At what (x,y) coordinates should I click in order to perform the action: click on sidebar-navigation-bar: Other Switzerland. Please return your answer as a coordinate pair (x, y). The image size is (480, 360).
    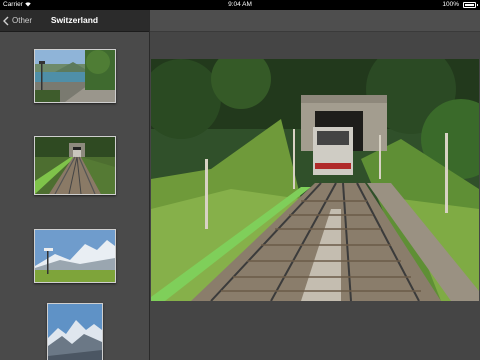
    Looking at the image, I should click on (74, 21).